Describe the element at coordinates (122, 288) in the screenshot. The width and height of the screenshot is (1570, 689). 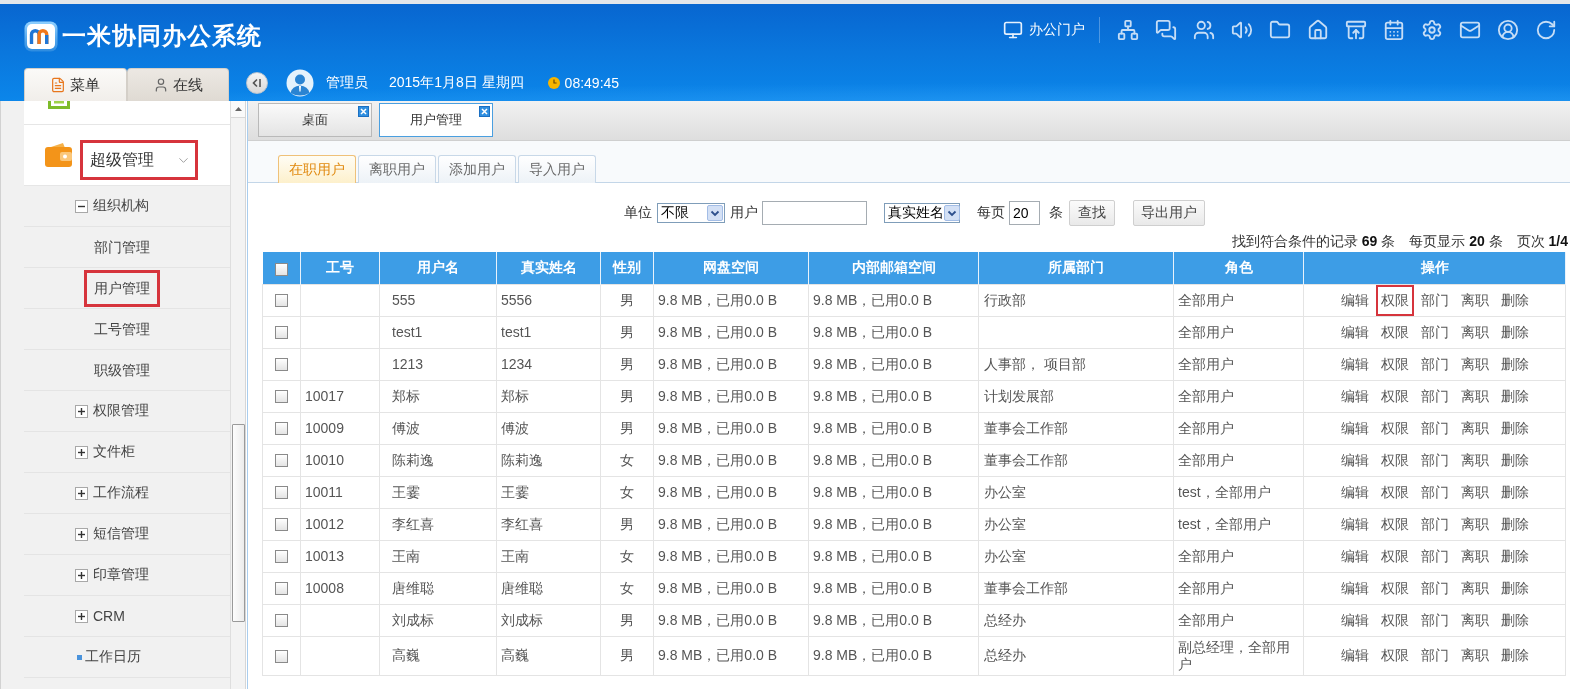
I see `menu-item: 用户管理` at that location.